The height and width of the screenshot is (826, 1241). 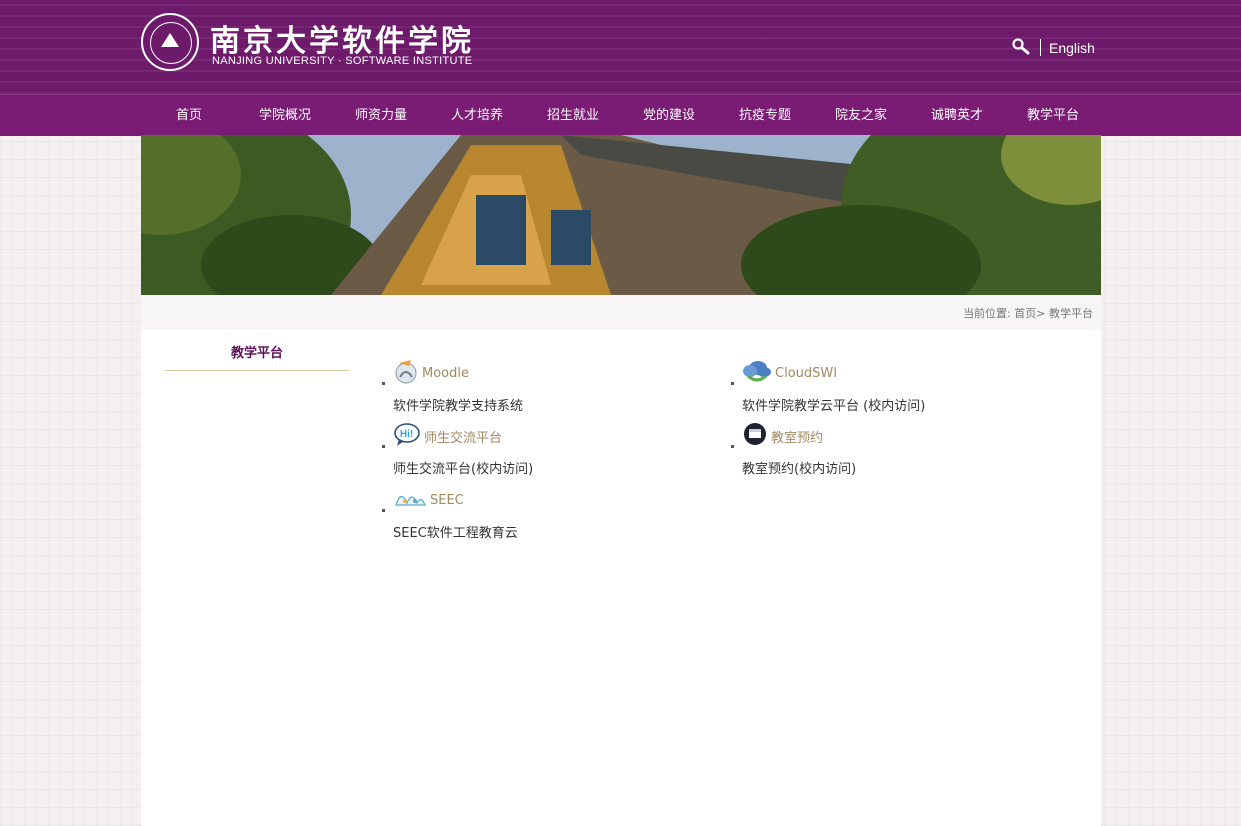 What do you see at coordinates (799, 467) in the screenshot?
I see `platform-desc: 教室预约(校内访问)` at bounding box center [799, 467].